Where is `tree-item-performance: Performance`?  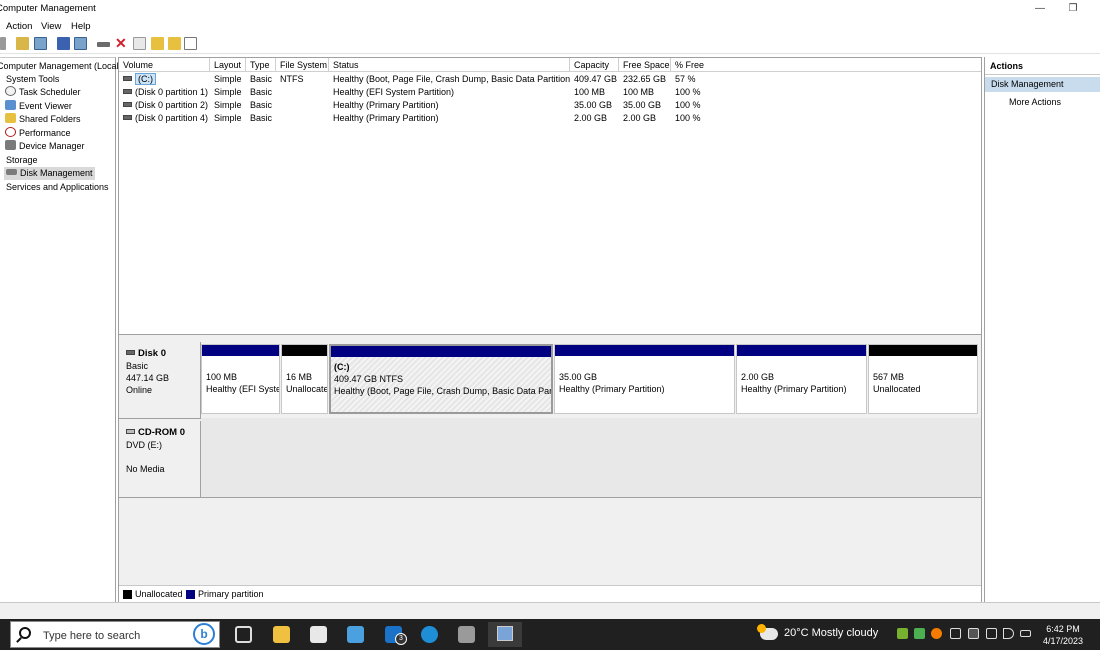 tree-item-performance: Performance is located at coordinates (38, 133).